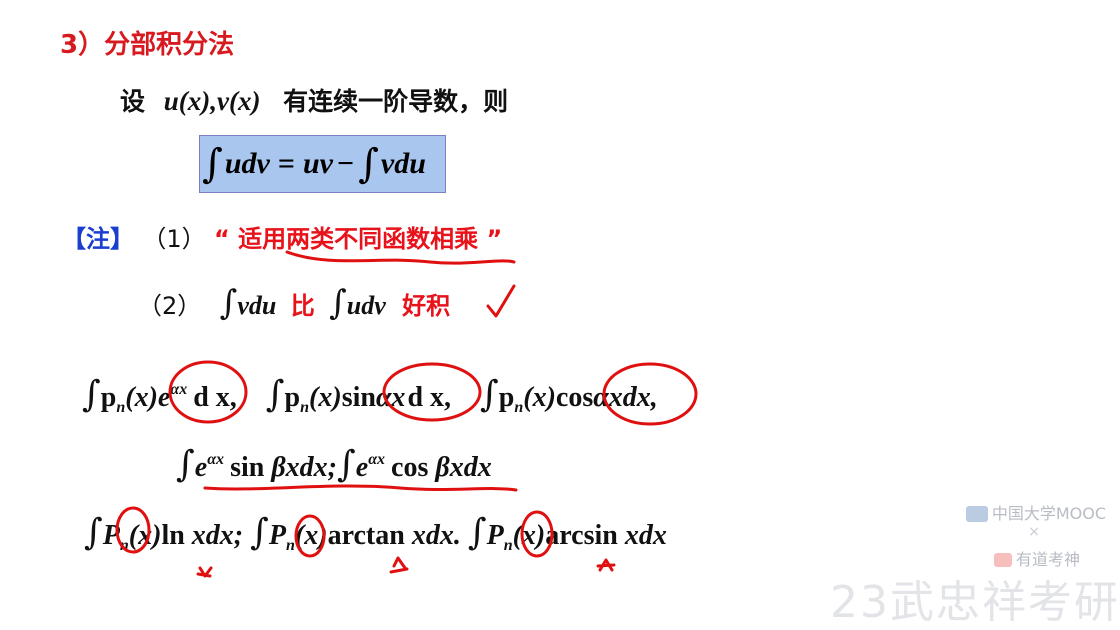  Describe the element at coordinates (366, 535) in the screenshot. I see `inverse-trig-function: arctan` at that location.